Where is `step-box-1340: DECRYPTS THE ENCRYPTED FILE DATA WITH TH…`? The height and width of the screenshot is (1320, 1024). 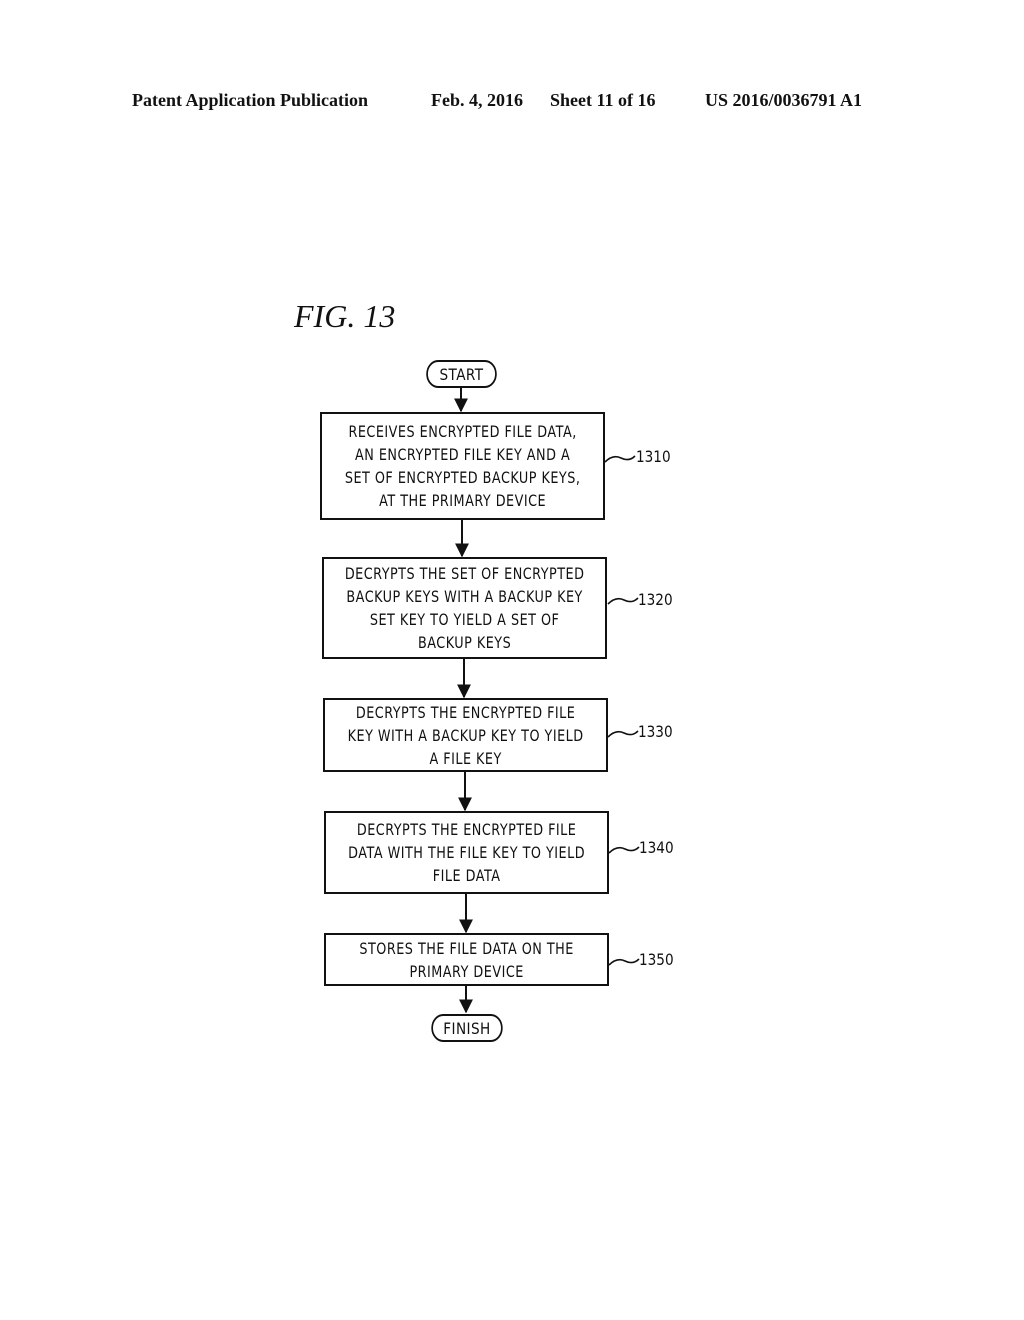
step-box-1340: DECRYPTS THE ENCRYPTED FILE DATA WITH TH… is located at coordinates (466, 852).